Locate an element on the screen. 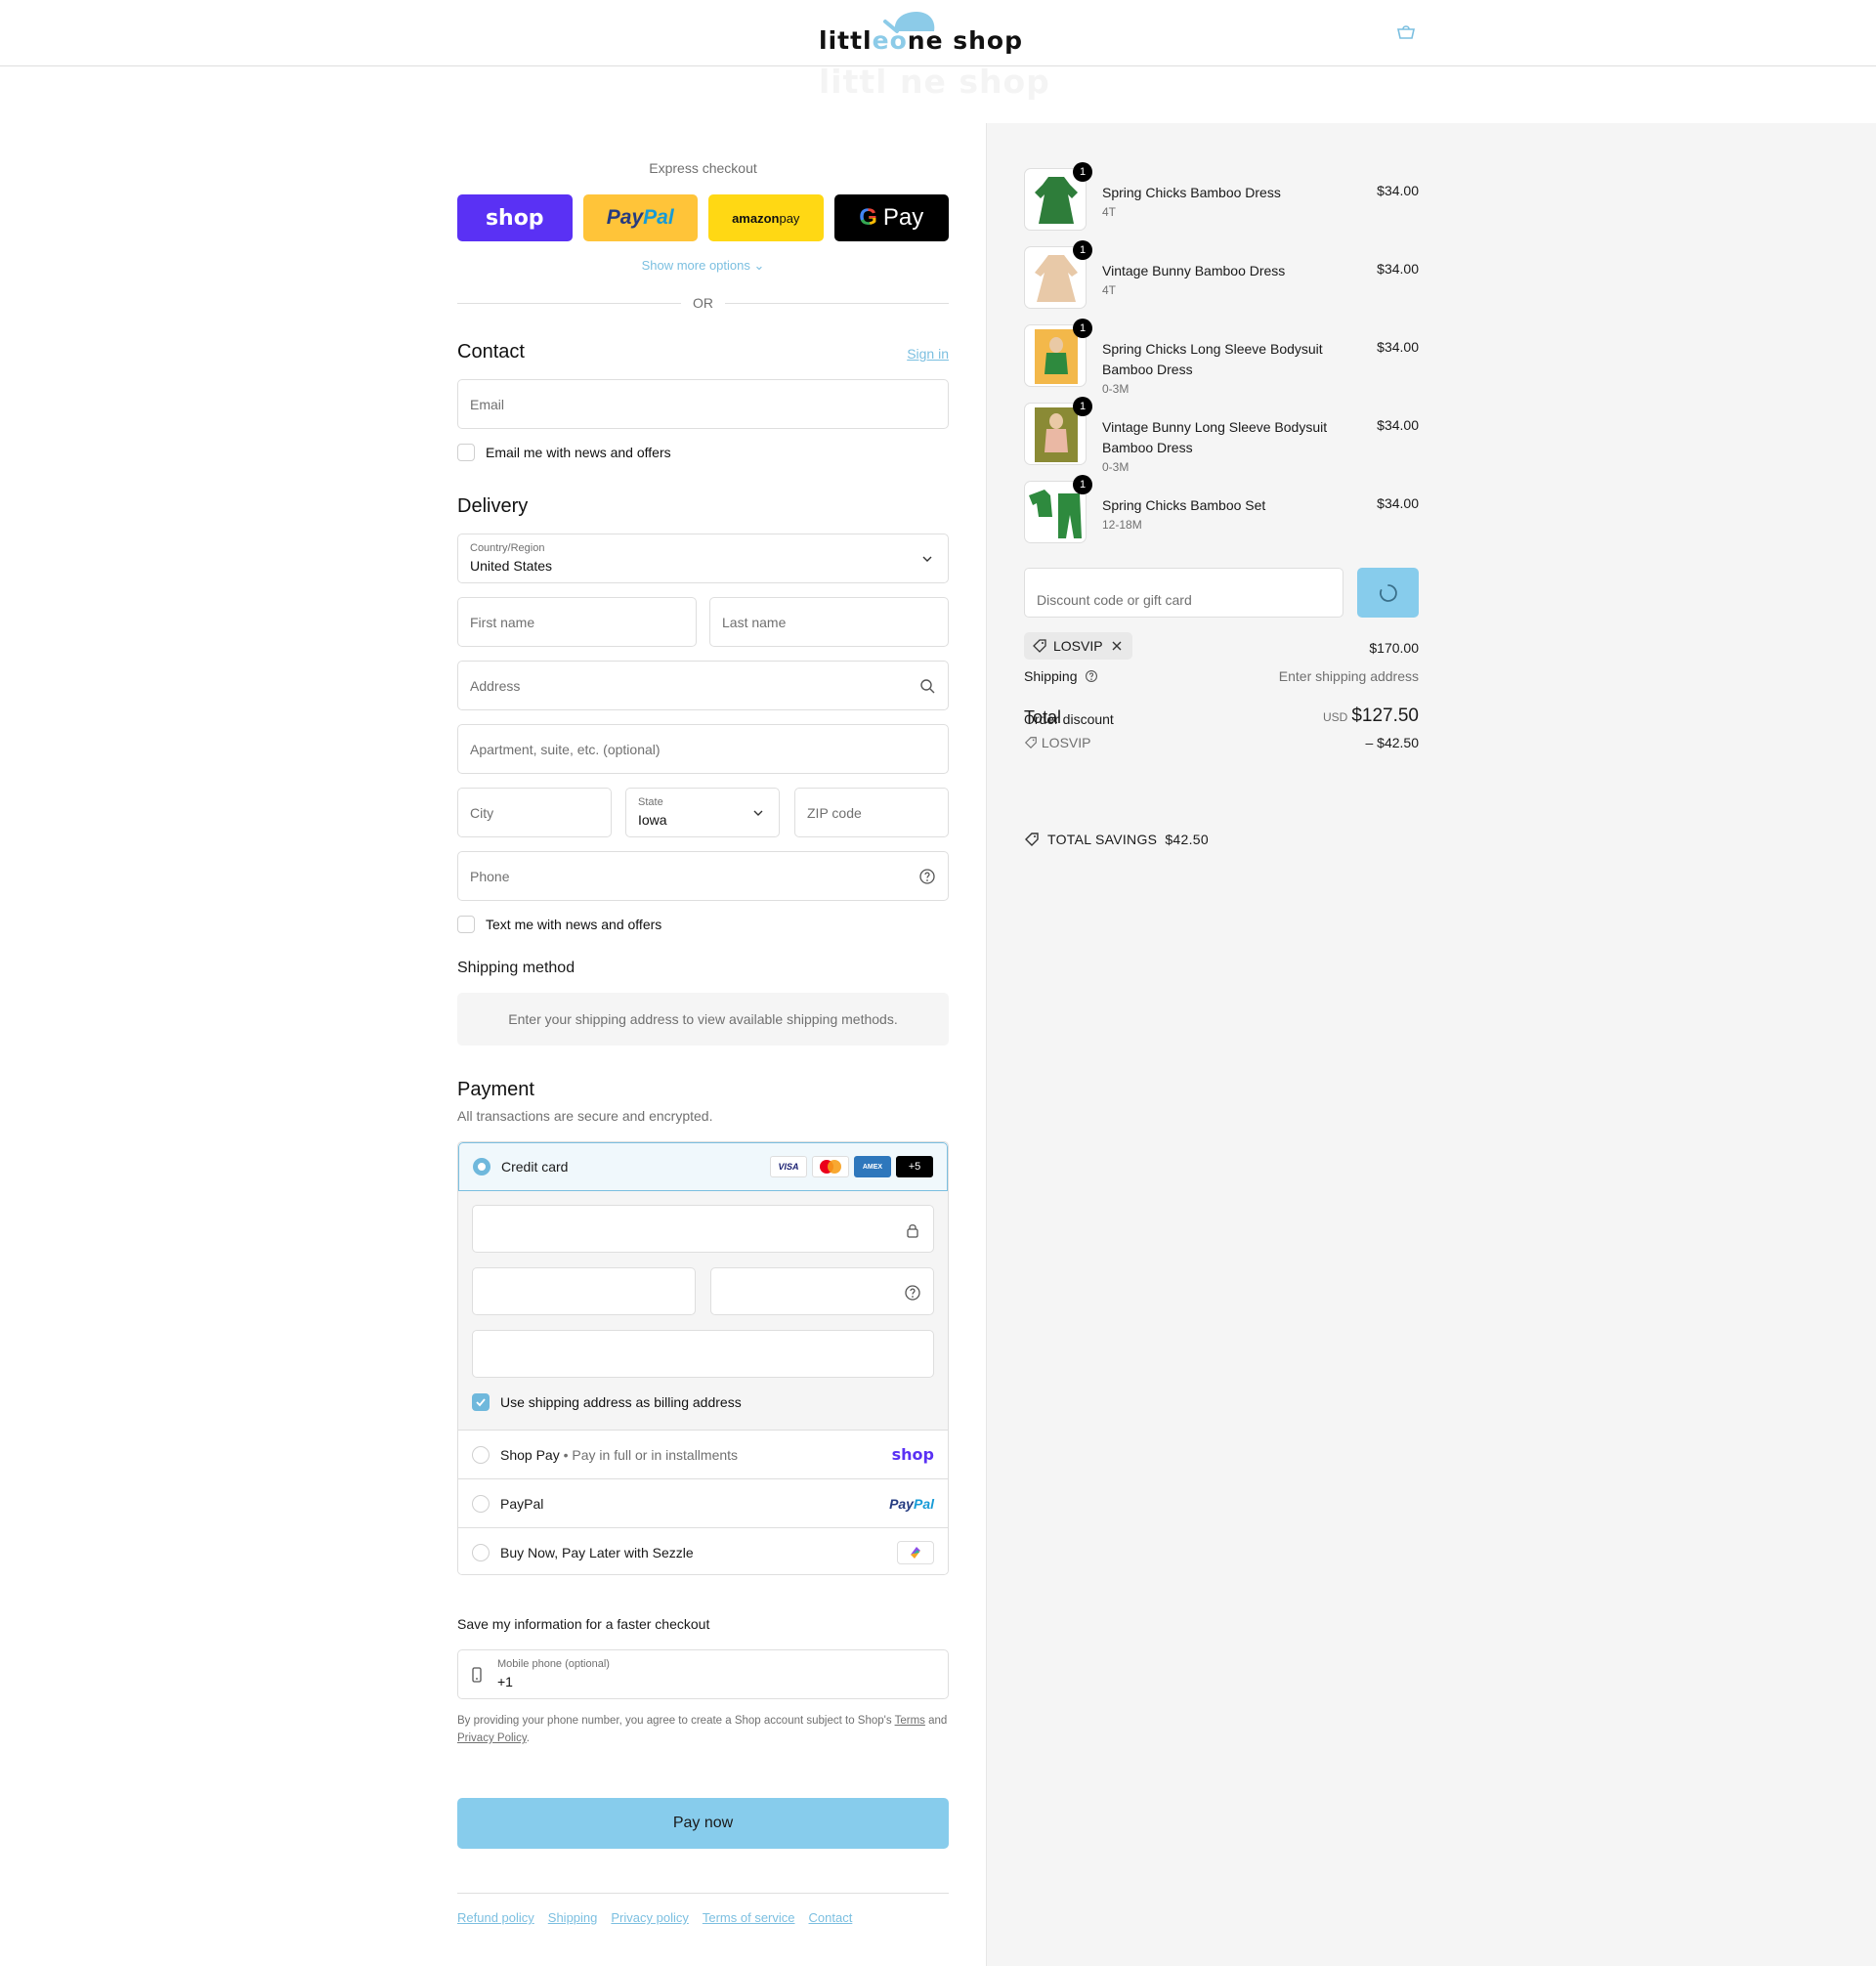 The image size is (1876, 1966). apply-discount-button is located at coordinates (1388, 593).